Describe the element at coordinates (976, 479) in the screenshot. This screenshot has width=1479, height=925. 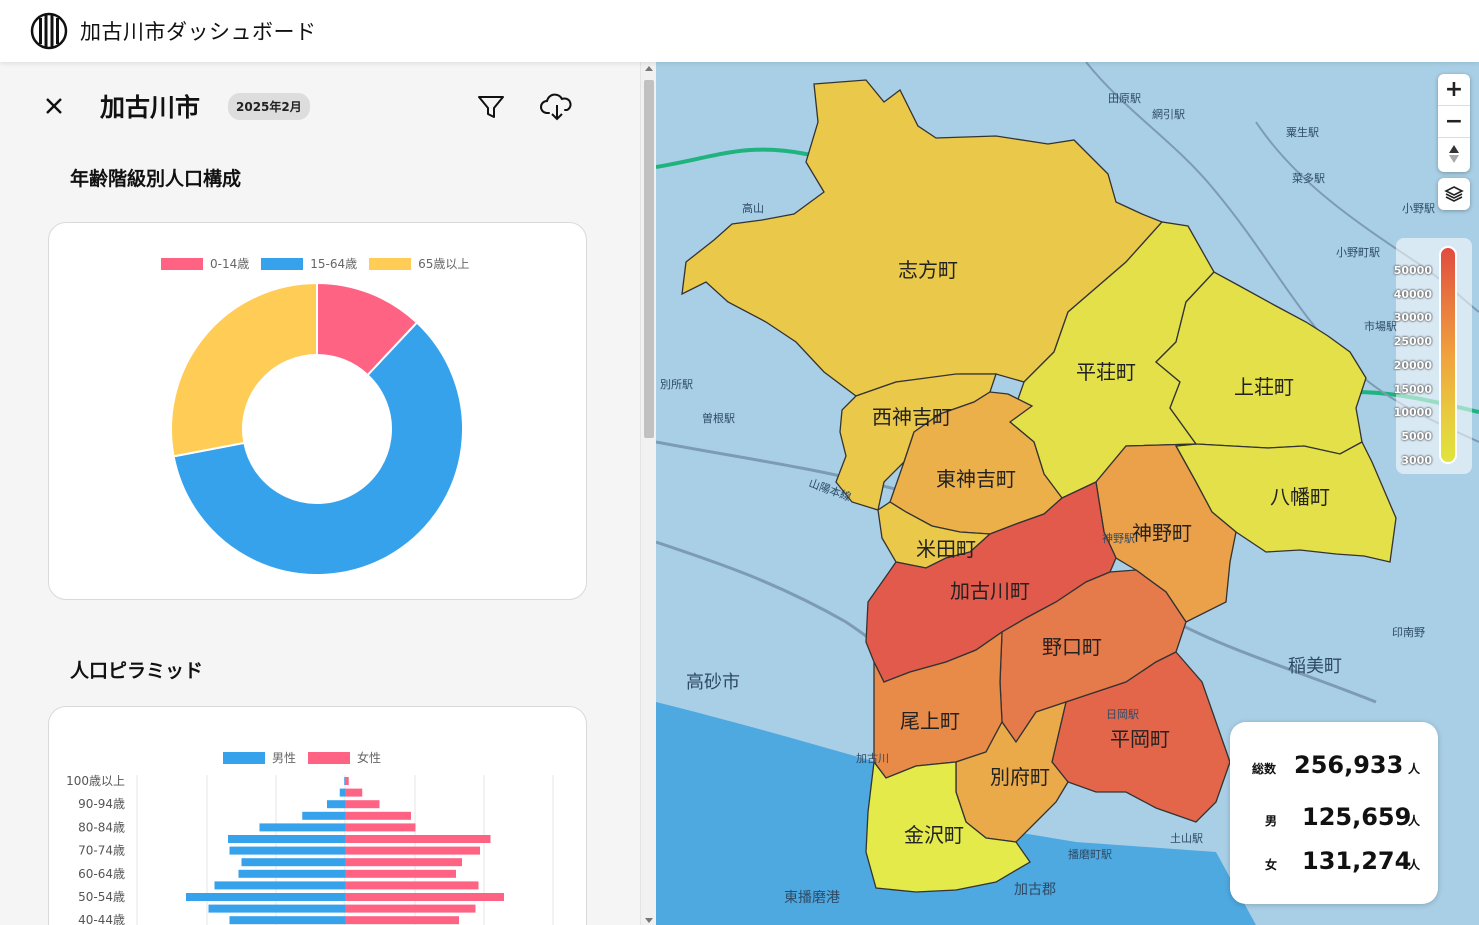
I see `district-label: 東神吉町` at that location.